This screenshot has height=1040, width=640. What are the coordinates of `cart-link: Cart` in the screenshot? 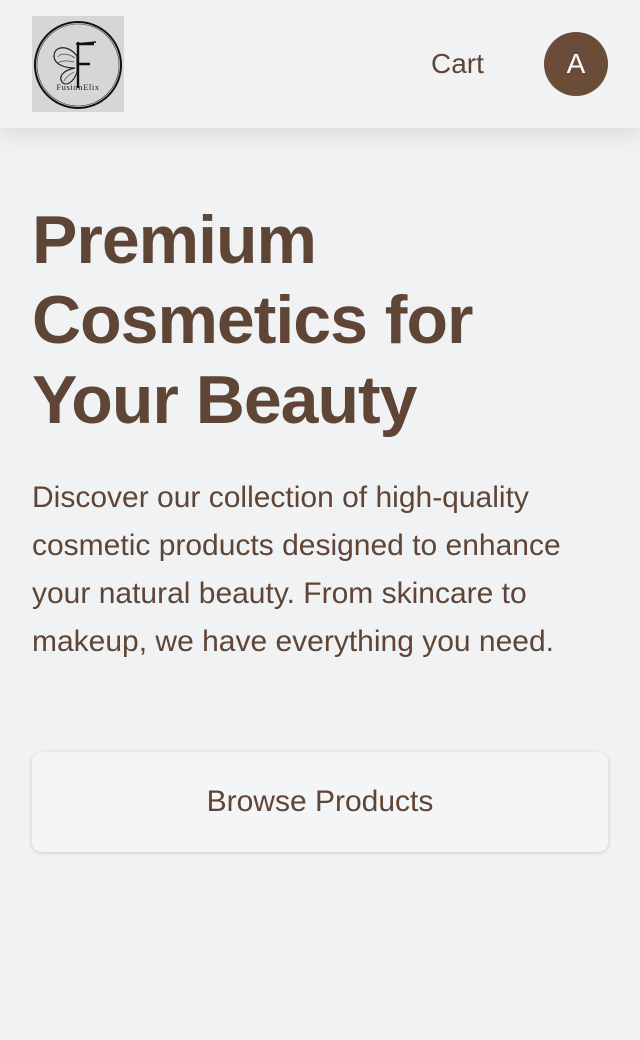 It's located at (457, 64).